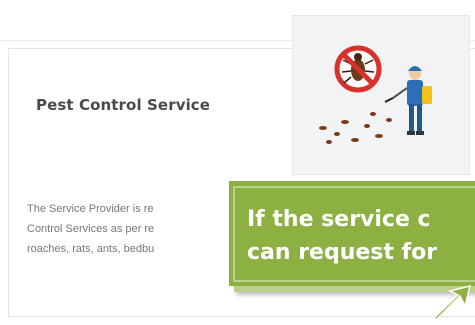  Describe the element at coordinates (452, 303) in the screenshot. I see `callout-pointer-arrow` at that location.